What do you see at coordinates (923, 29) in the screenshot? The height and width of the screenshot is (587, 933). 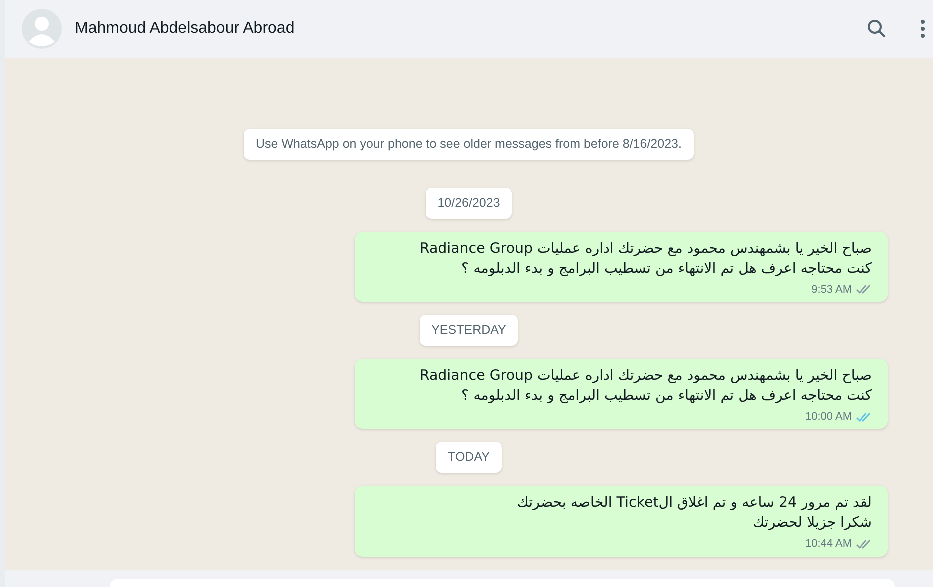 I see `menu-icon` at bounding box center [923, 29].